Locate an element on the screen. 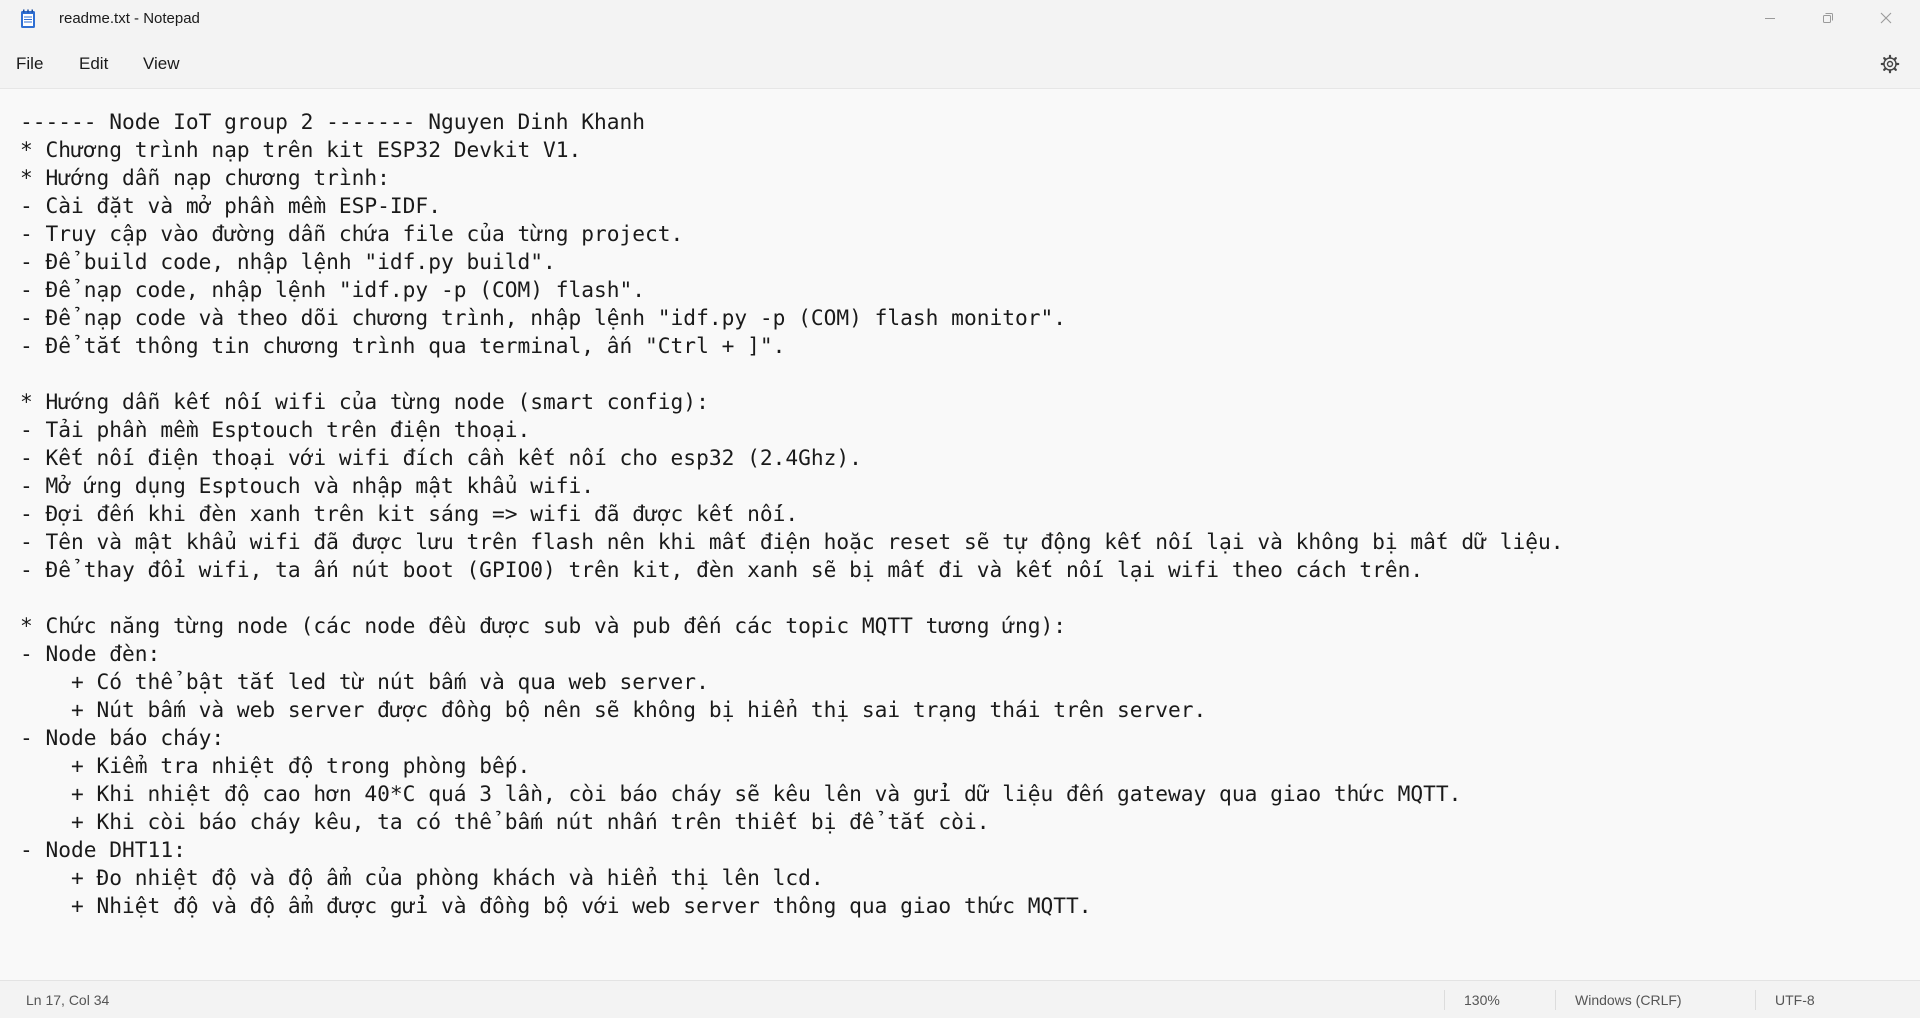  maximize-button is located at coordinates (1828, 18).